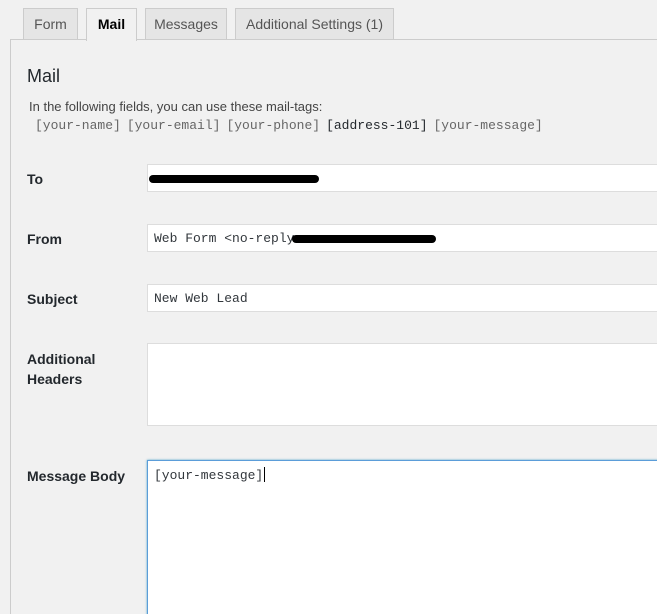 The image size is (657, 614). Describe the element at coordinates (265, 474) in the screenshot. I see `text-caret` at that location.